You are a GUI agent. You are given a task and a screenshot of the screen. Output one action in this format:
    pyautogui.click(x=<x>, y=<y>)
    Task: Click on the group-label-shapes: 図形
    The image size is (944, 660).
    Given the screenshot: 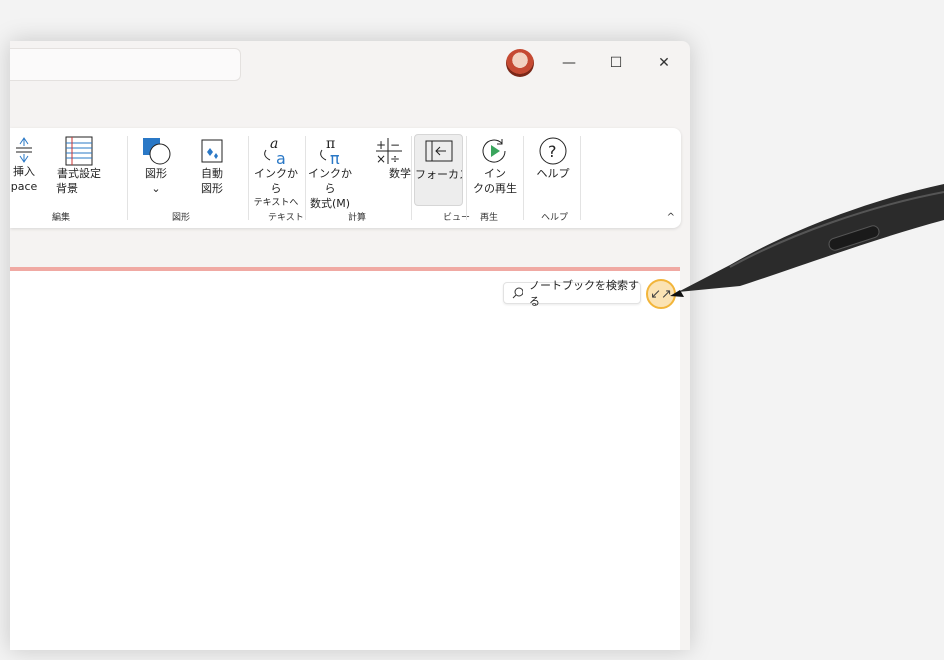 What is the action you would take?
    pyautogui.click(x=181, y=218)
    